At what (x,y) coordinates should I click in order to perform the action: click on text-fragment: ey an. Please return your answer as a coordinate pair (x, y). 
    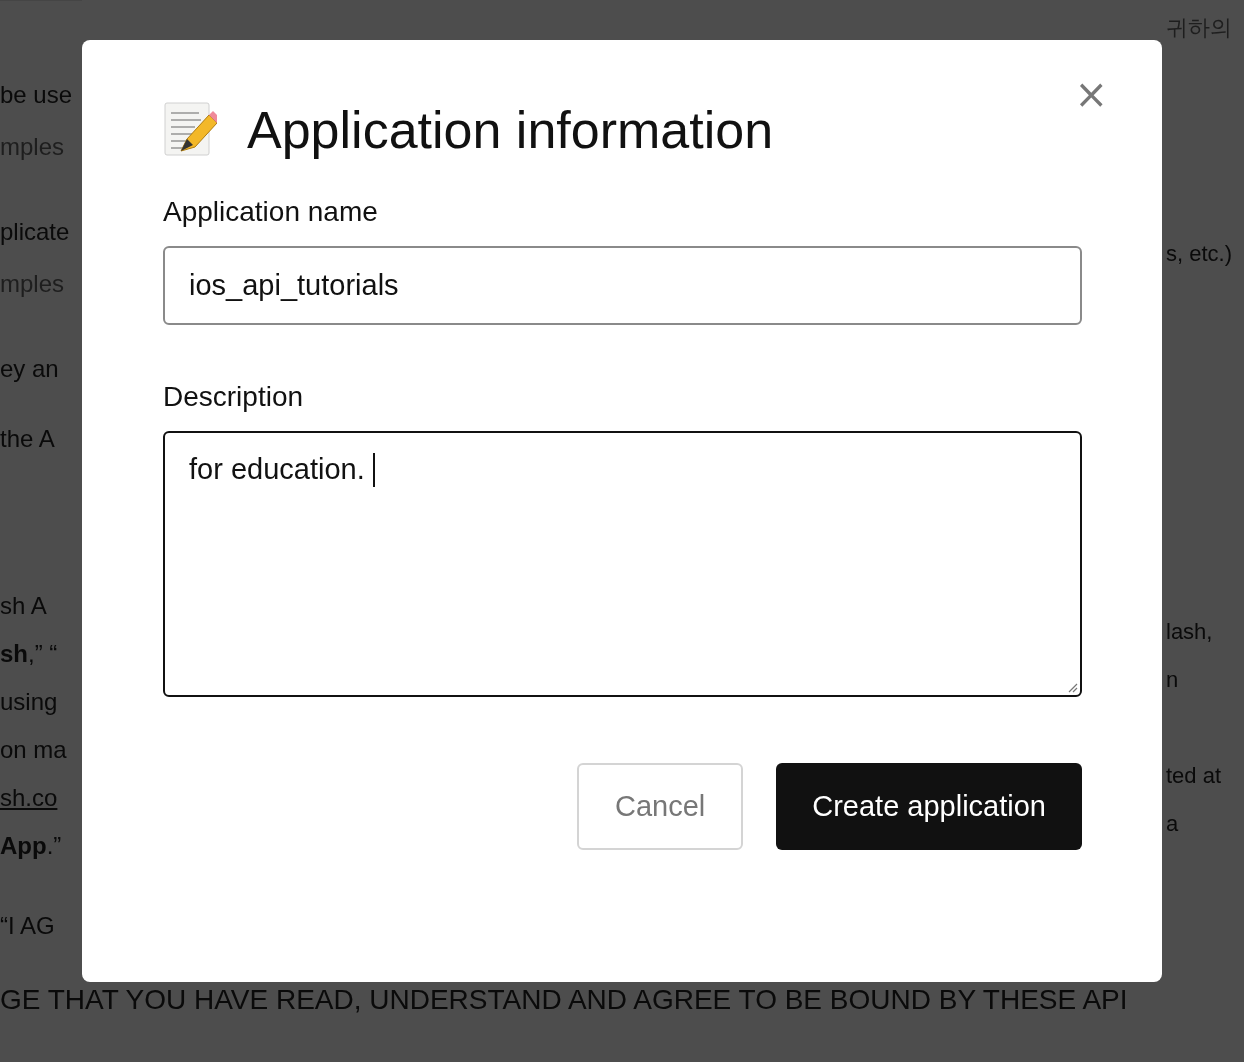
    Looking at the image, I should click on (29, 369).